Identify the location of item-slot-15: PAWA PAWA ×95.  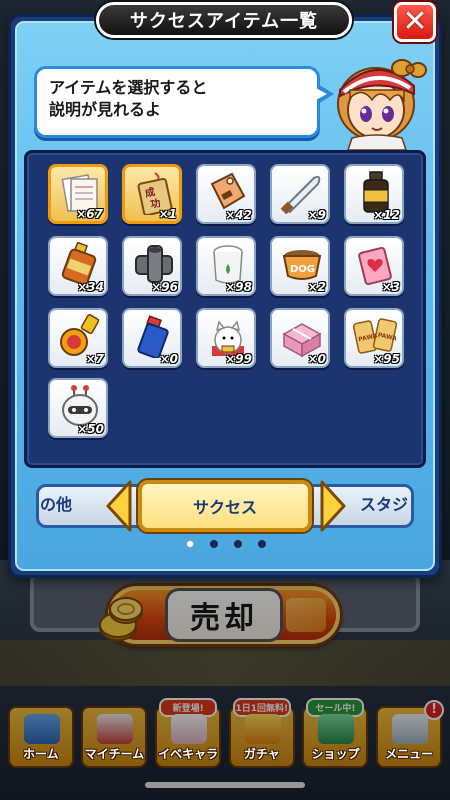
(374, 338).